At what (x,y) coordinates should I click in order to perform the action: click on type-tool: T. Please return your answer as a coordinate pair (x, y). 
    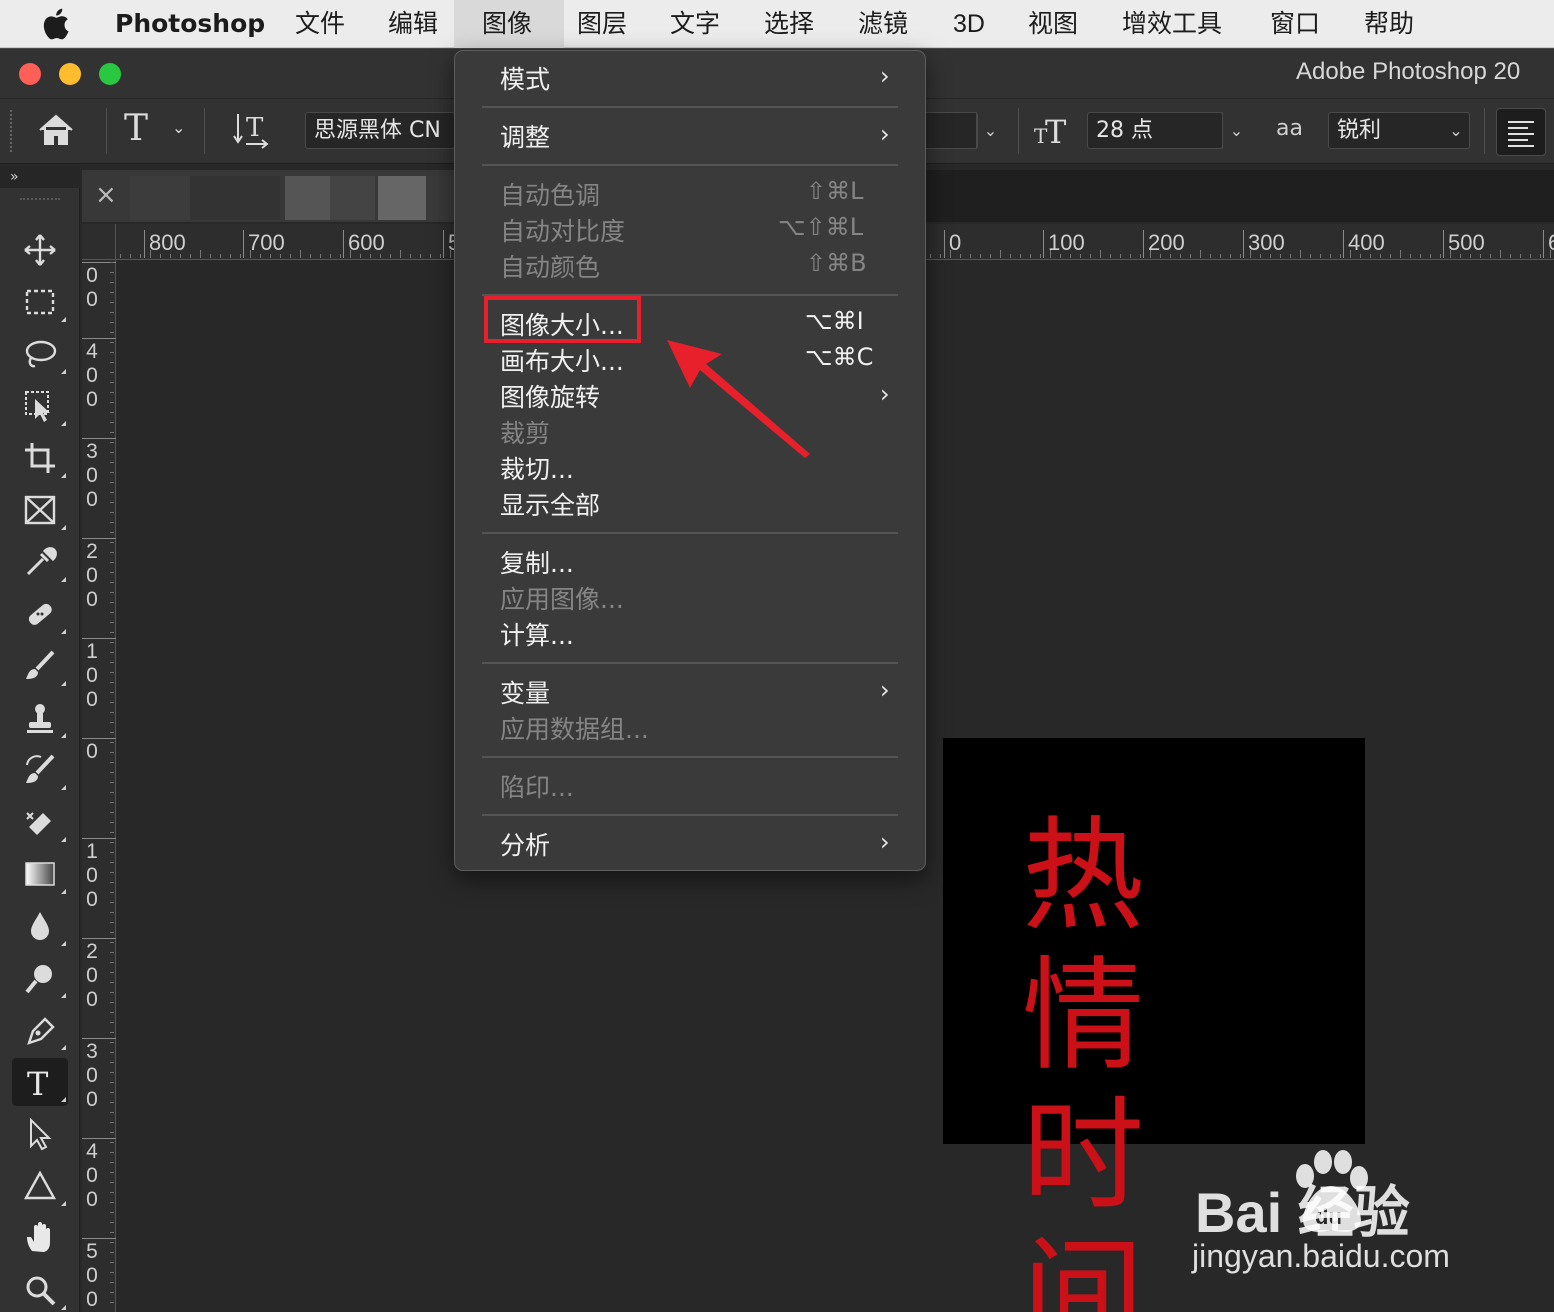
    Looking at the image, I should click on (40, 1082).